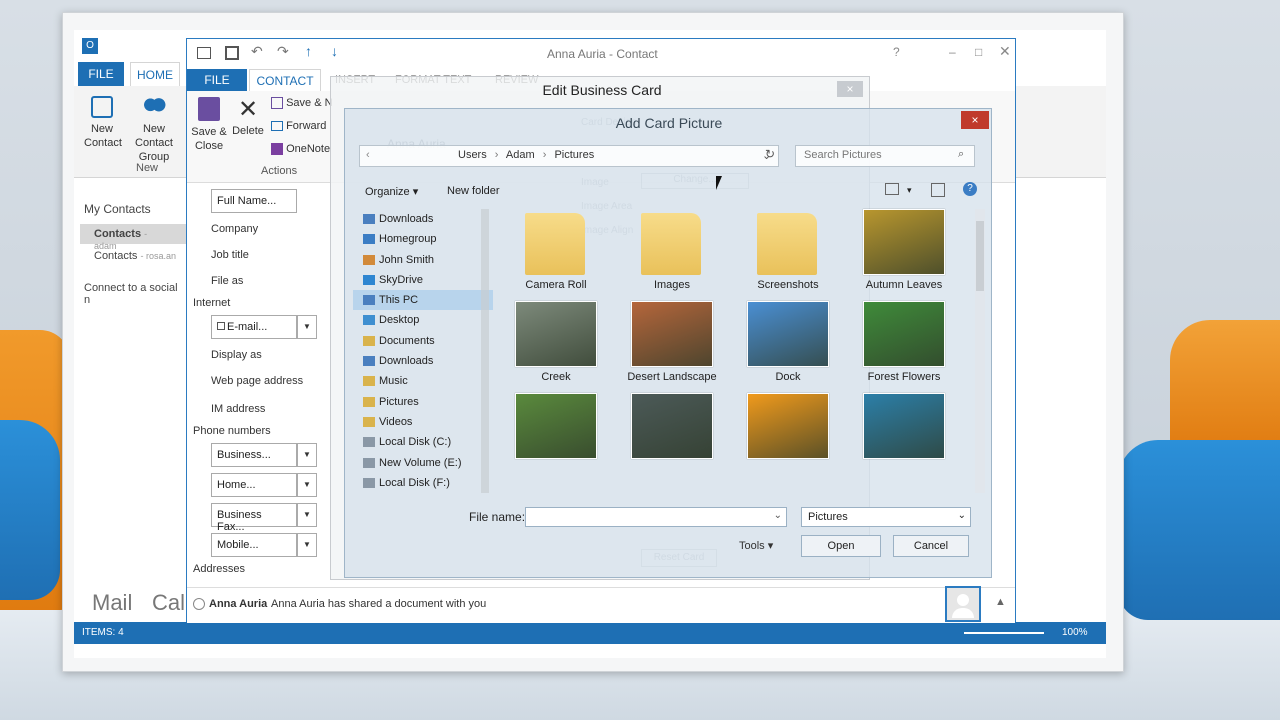  Describe the element at coordinates (133, 237) in the screenshot. I see `contacts-folder-1: Contacts - adam` at that location.